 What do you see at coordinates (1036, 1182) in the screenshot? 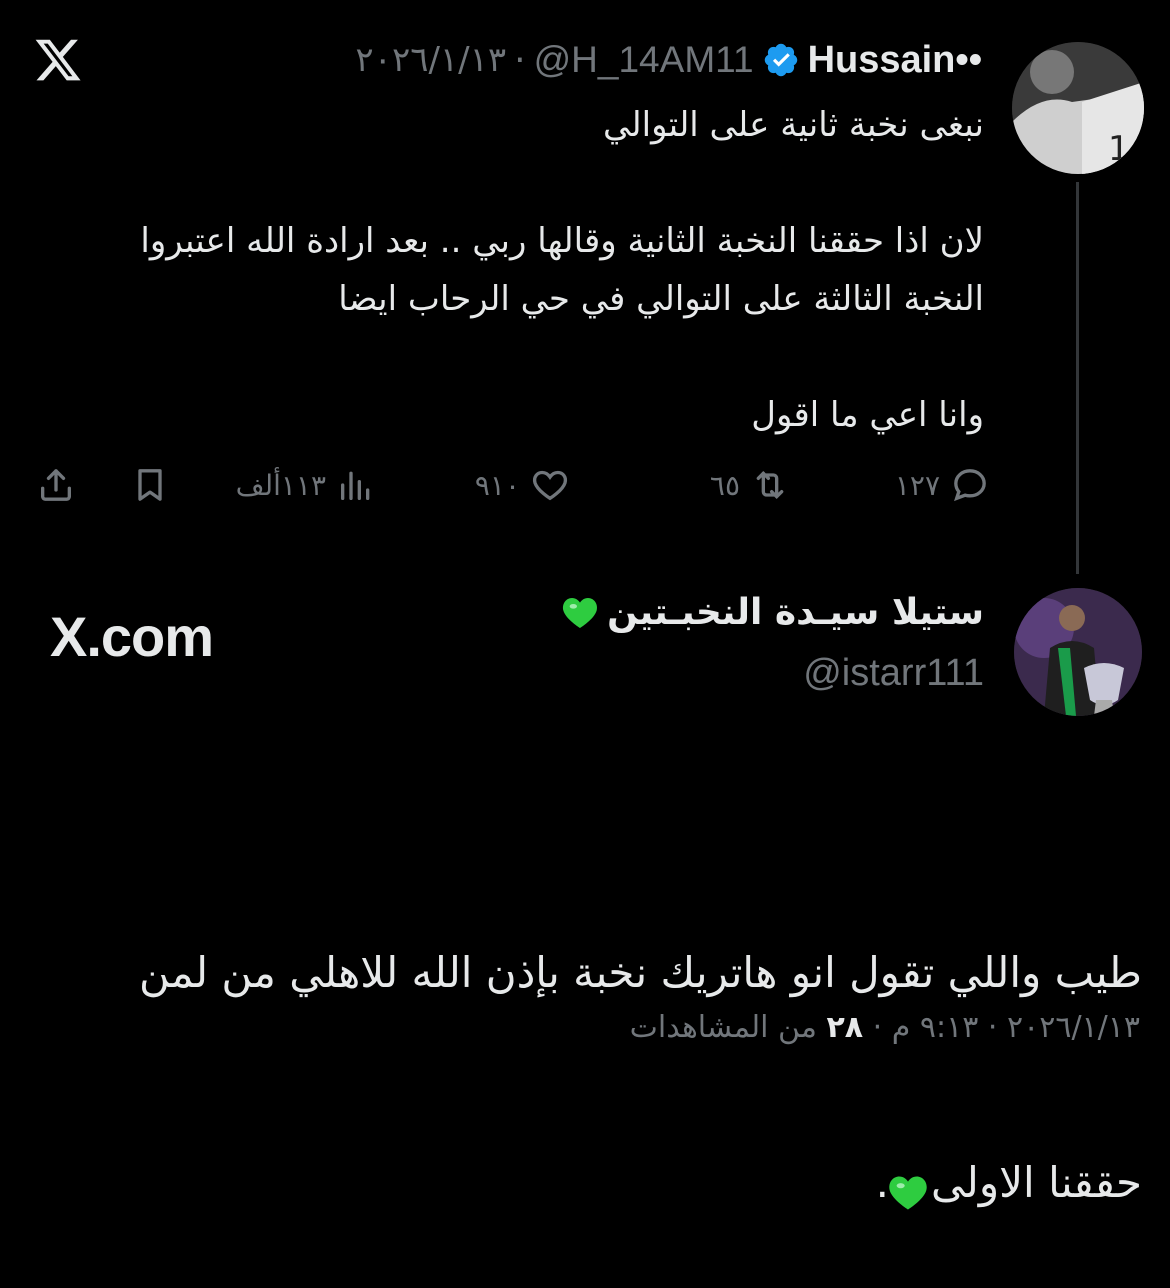
I see `reply-text-line-2-words: حققنا الاولى` at bounding box center [1036, 1182].